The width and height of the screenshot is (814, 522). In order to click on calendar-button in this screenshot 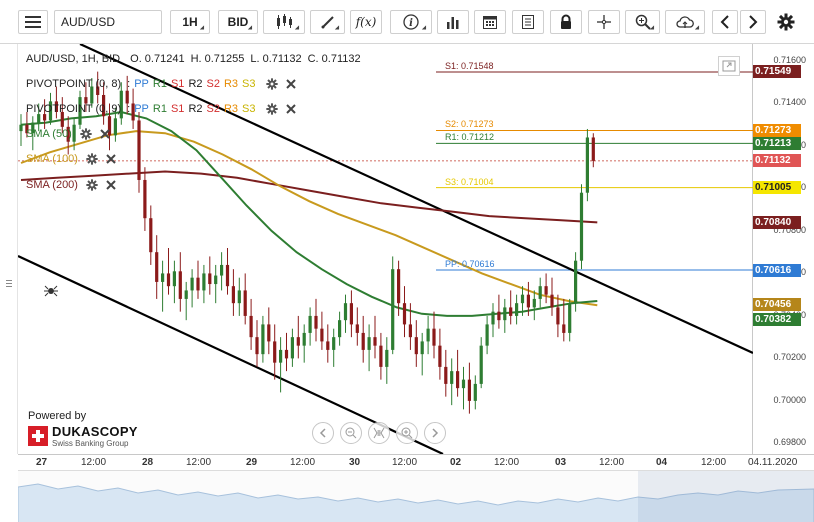, I will do `click(490, 22)`.